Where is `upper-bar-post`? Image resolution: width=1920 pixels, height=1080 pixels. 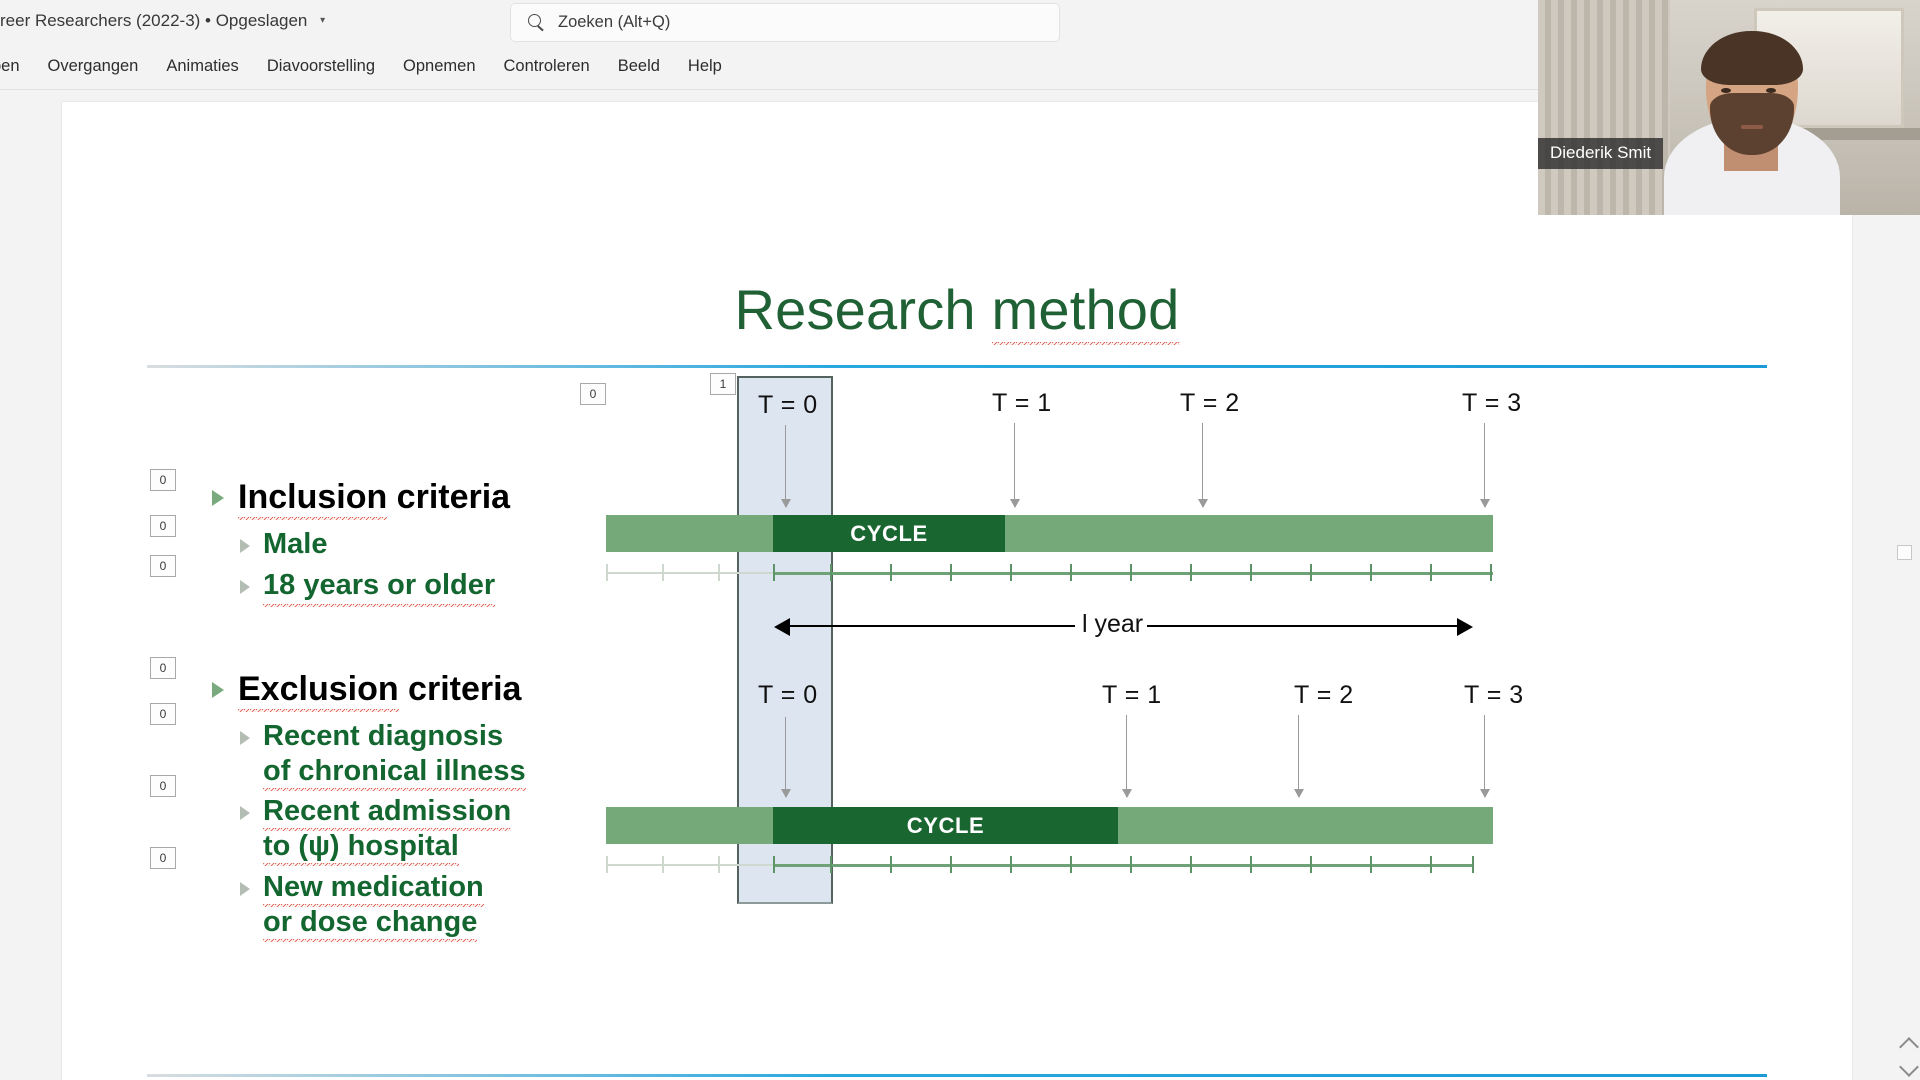
upper-bar-post is located at coordinates (1249, 533).